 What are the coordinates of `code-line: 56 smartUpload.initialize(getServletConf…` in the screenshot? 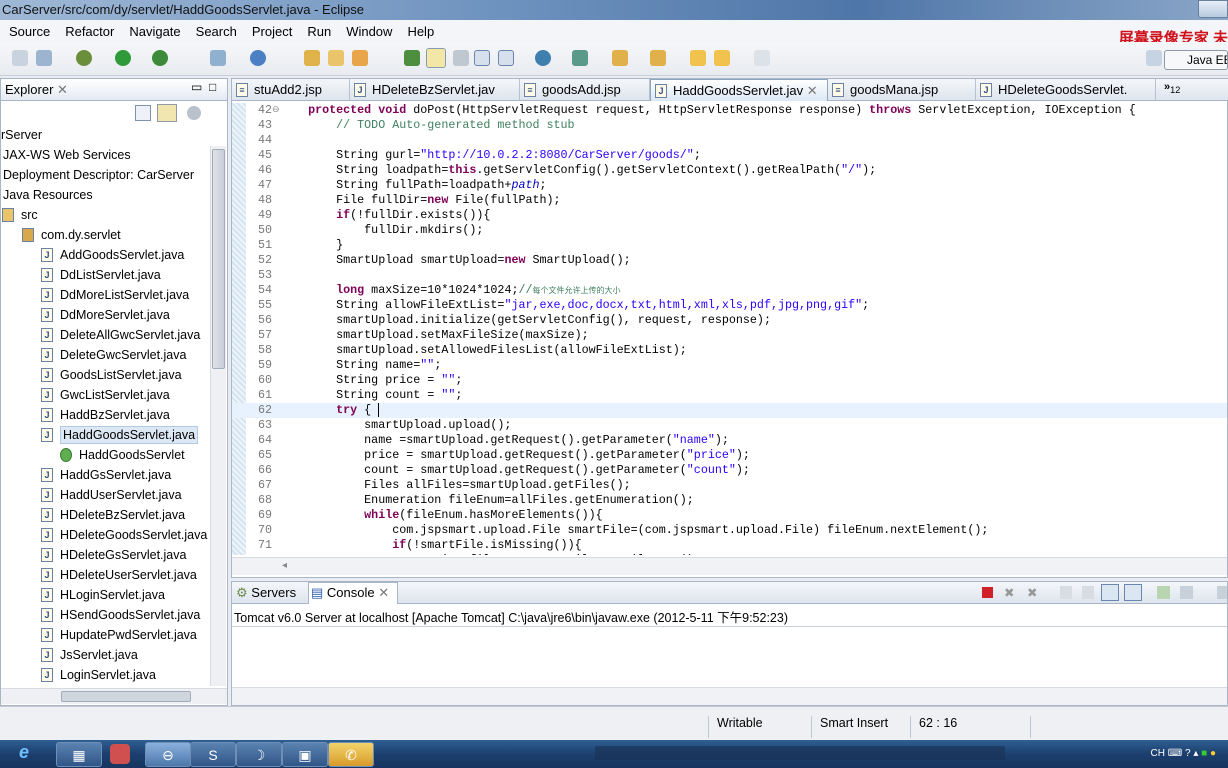 It's located at (729, 320).